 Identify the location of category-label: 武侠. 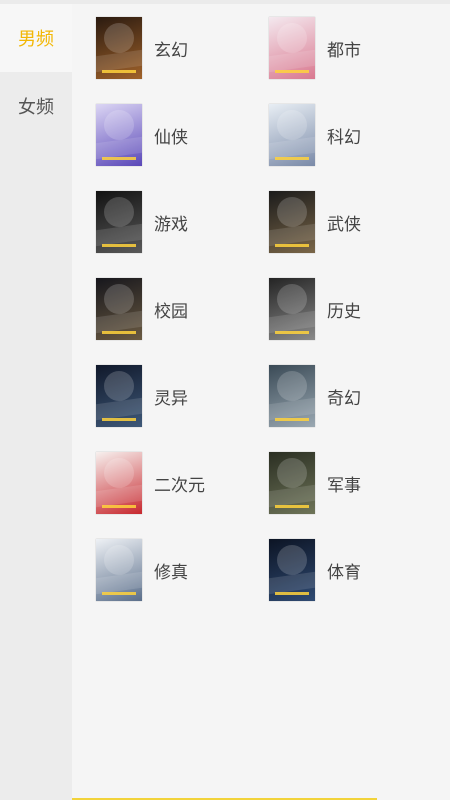
(344, 224).